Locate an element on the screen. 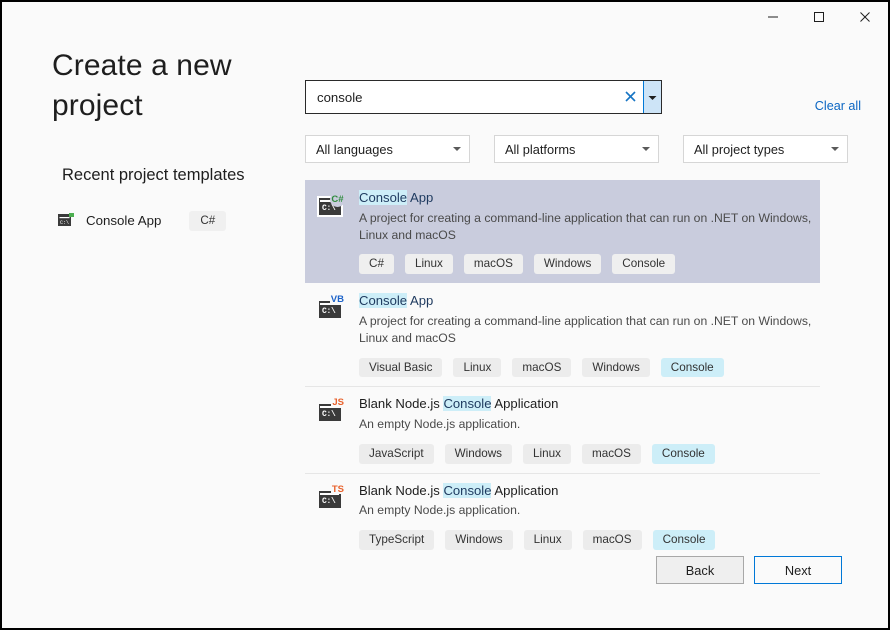 The image size is (890, 630). svg-text: C:\ is located at coordinates (64, 223).